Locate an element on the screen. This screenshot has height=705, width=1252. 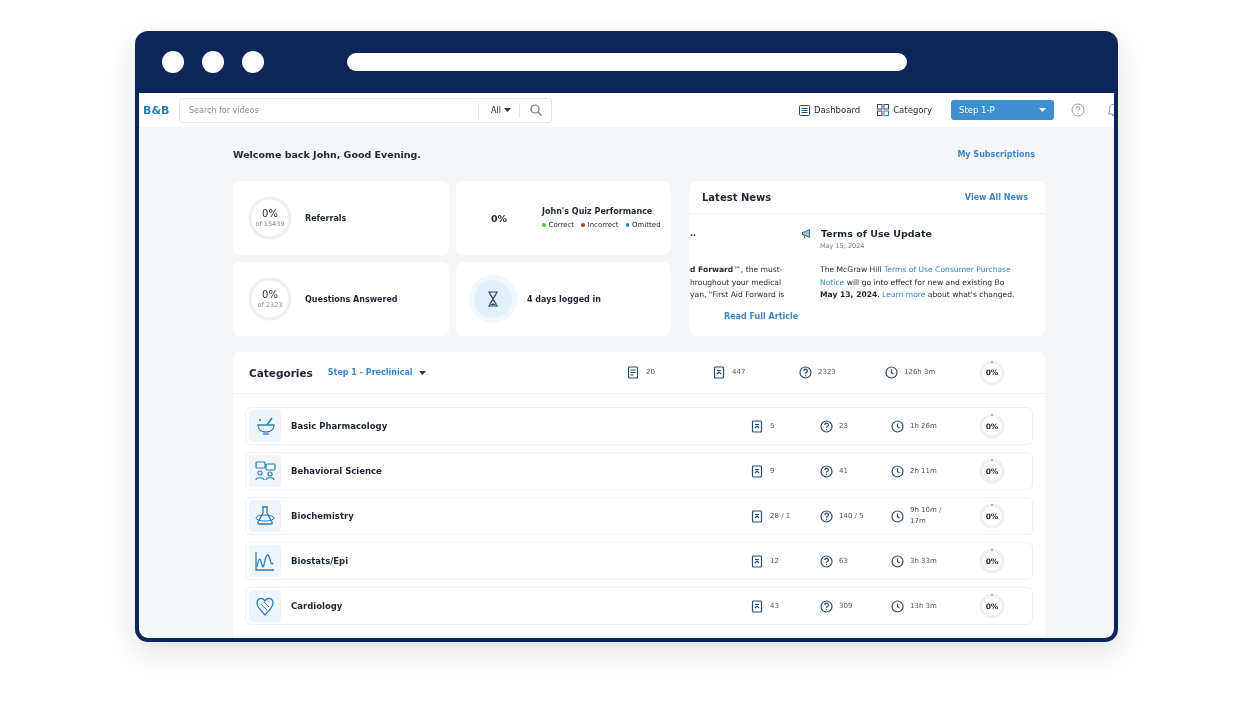
article-title: .. is located at coordinates (693, 233).